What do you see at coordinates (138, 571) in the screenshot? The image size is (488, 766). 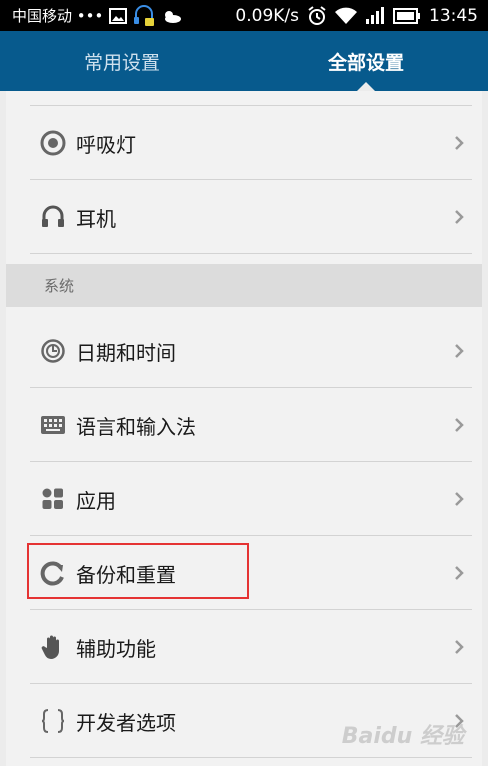 I see `highlight-box` at bounding box center [138, 571].